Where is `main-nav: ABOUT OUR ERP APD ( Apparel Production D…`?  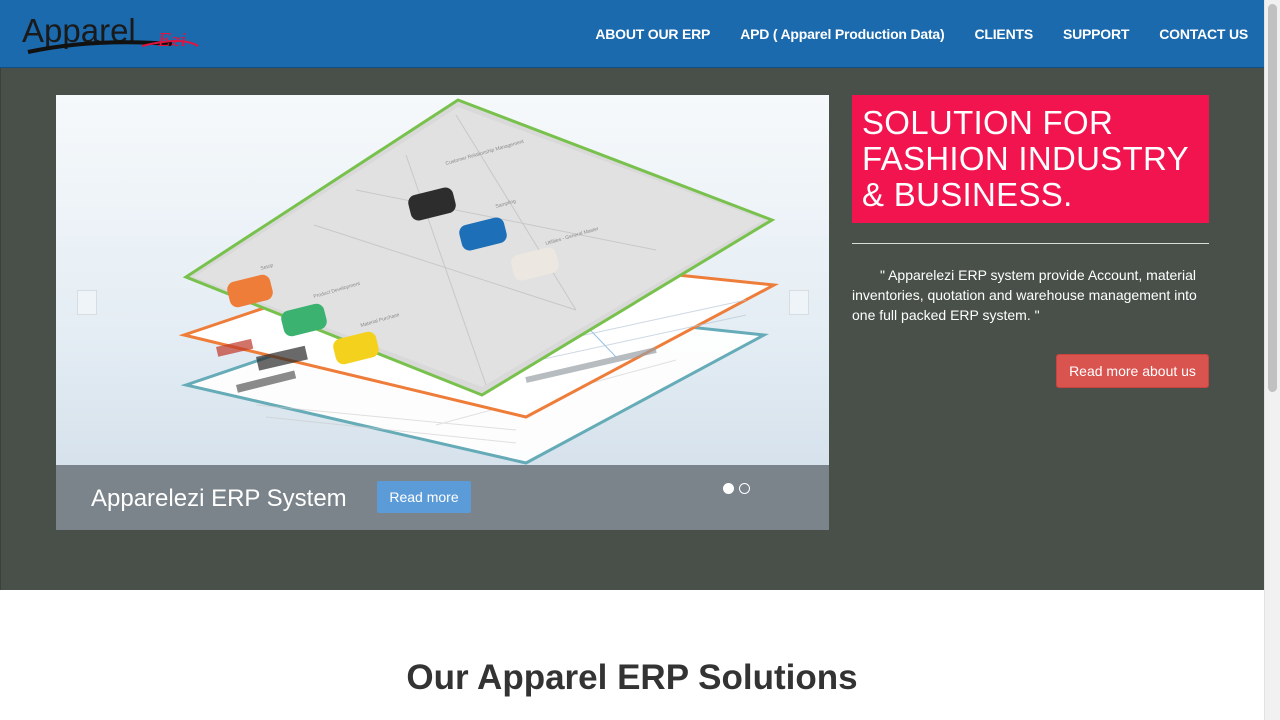 main-nav: ABOUT OUR ERP APD ( Apparel Production D… is located at coordinates (906, 34).